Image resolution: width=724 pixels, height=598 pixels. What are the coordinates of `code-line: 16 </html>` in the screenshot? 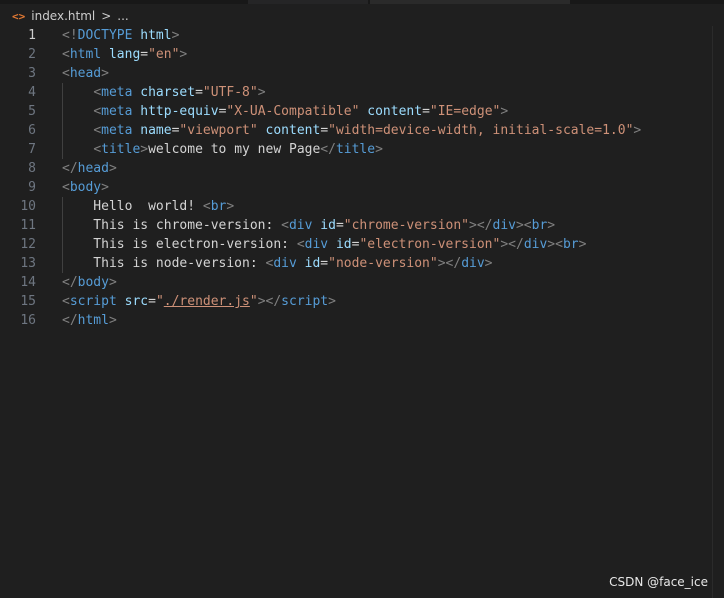 It's located at (356, 320).